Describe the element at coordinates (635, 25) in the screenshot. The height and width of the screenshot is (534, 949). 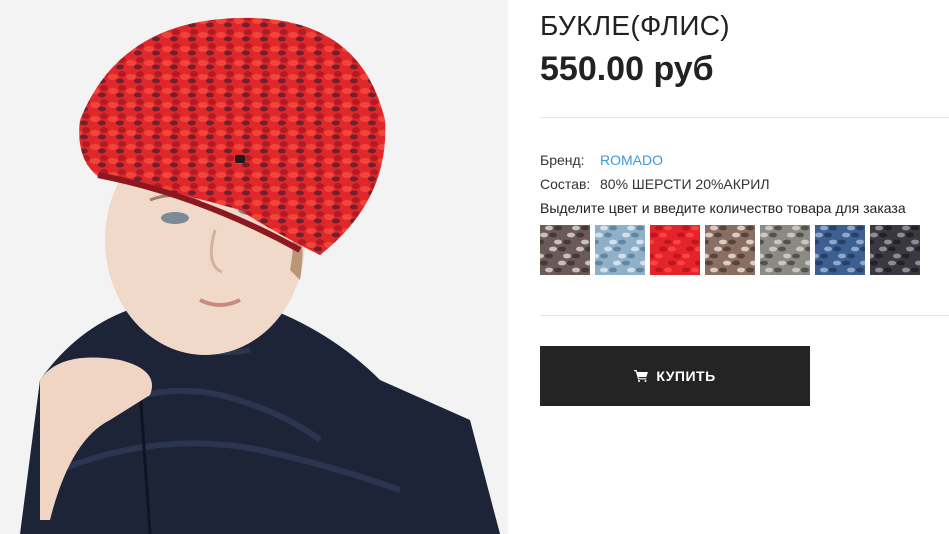
I see `product-title: БУКЛЕ(ФЛИС)` at that location.